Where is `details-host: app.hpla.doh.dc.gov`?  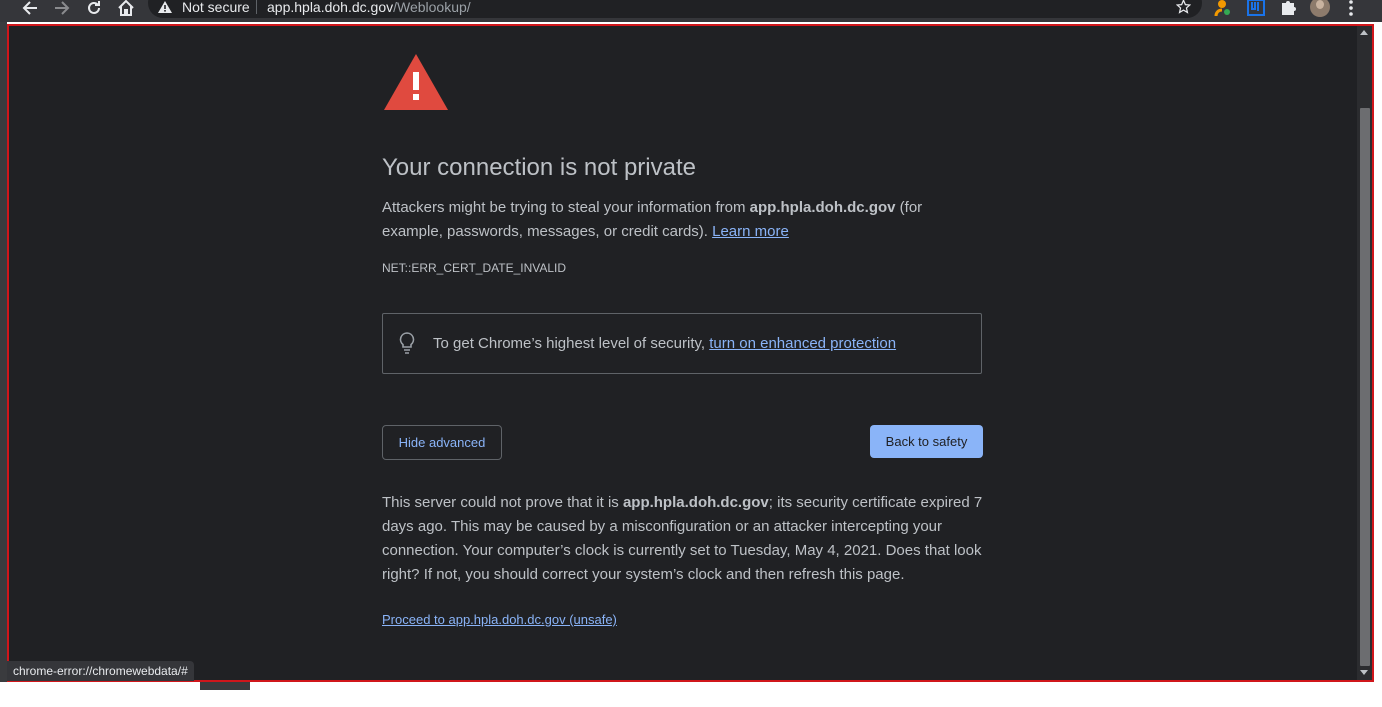
details-host: app.hpla.doh.dc.gov is located at coordinates (695, 502).